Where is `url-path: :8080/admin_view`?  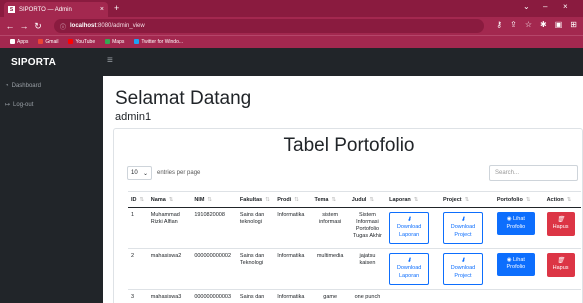 url-path: :8080/admin_view is located at coordinates (120, 26).